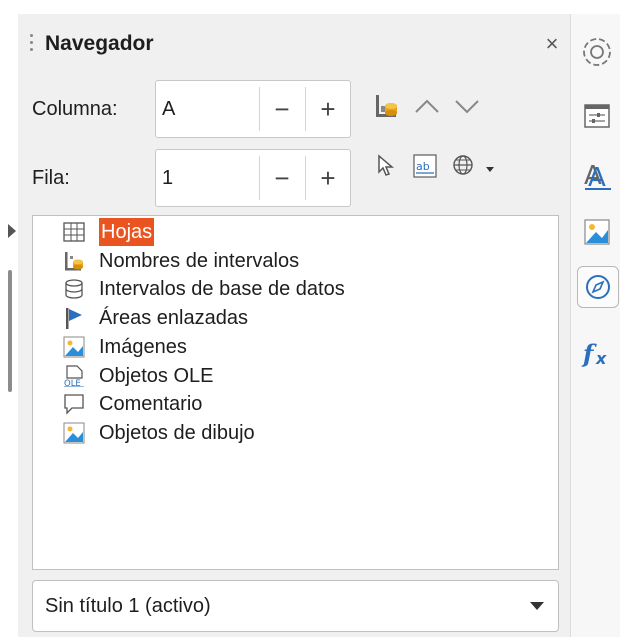 This screenshot has width=620, height=637. What do you see at coordinates (597, 116) in the screenshot?
I see `properties-icon` at bounding box center [597, 116].